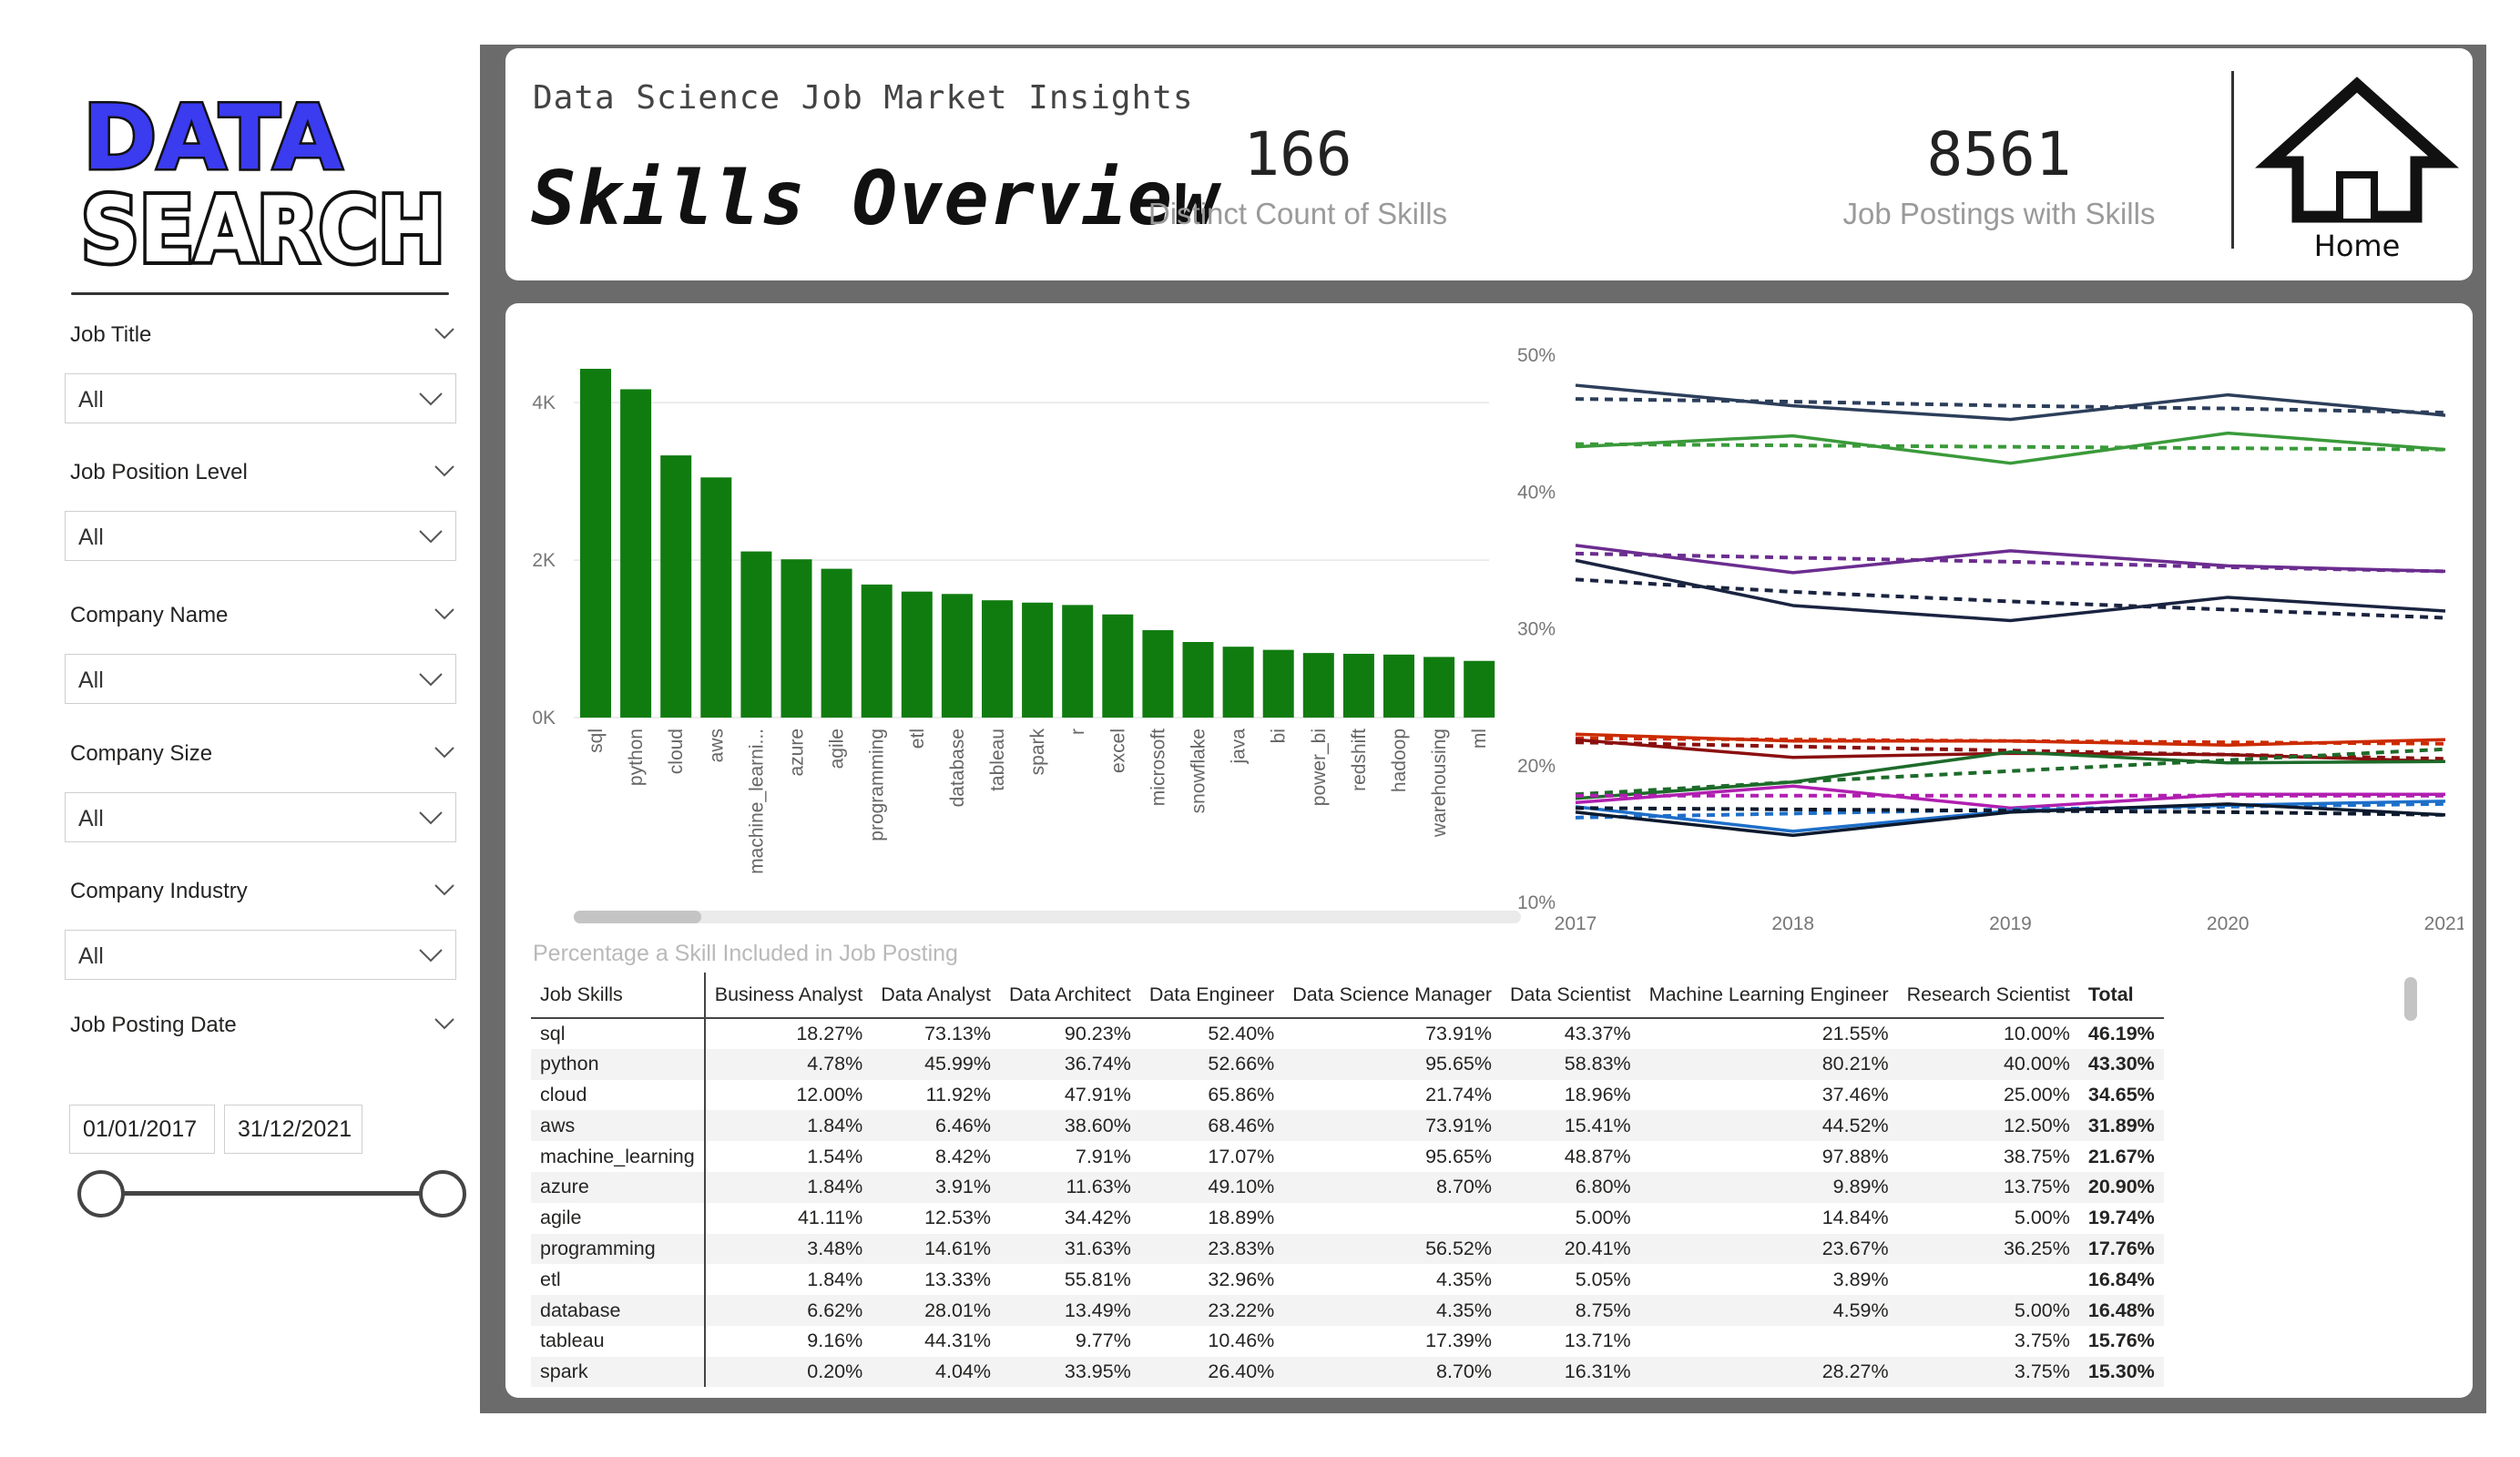 The image size is (2520, 1457). Describe the element at coordinates (1238, 682) in the screenshot. I see `bar-java` at that location.